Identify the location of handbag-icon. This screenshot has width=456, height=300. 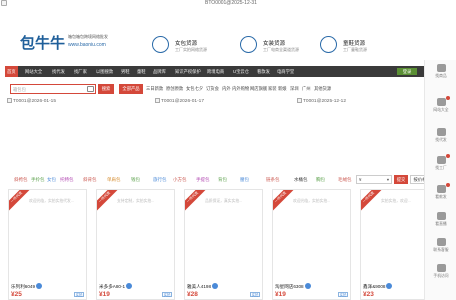
(160, 44).